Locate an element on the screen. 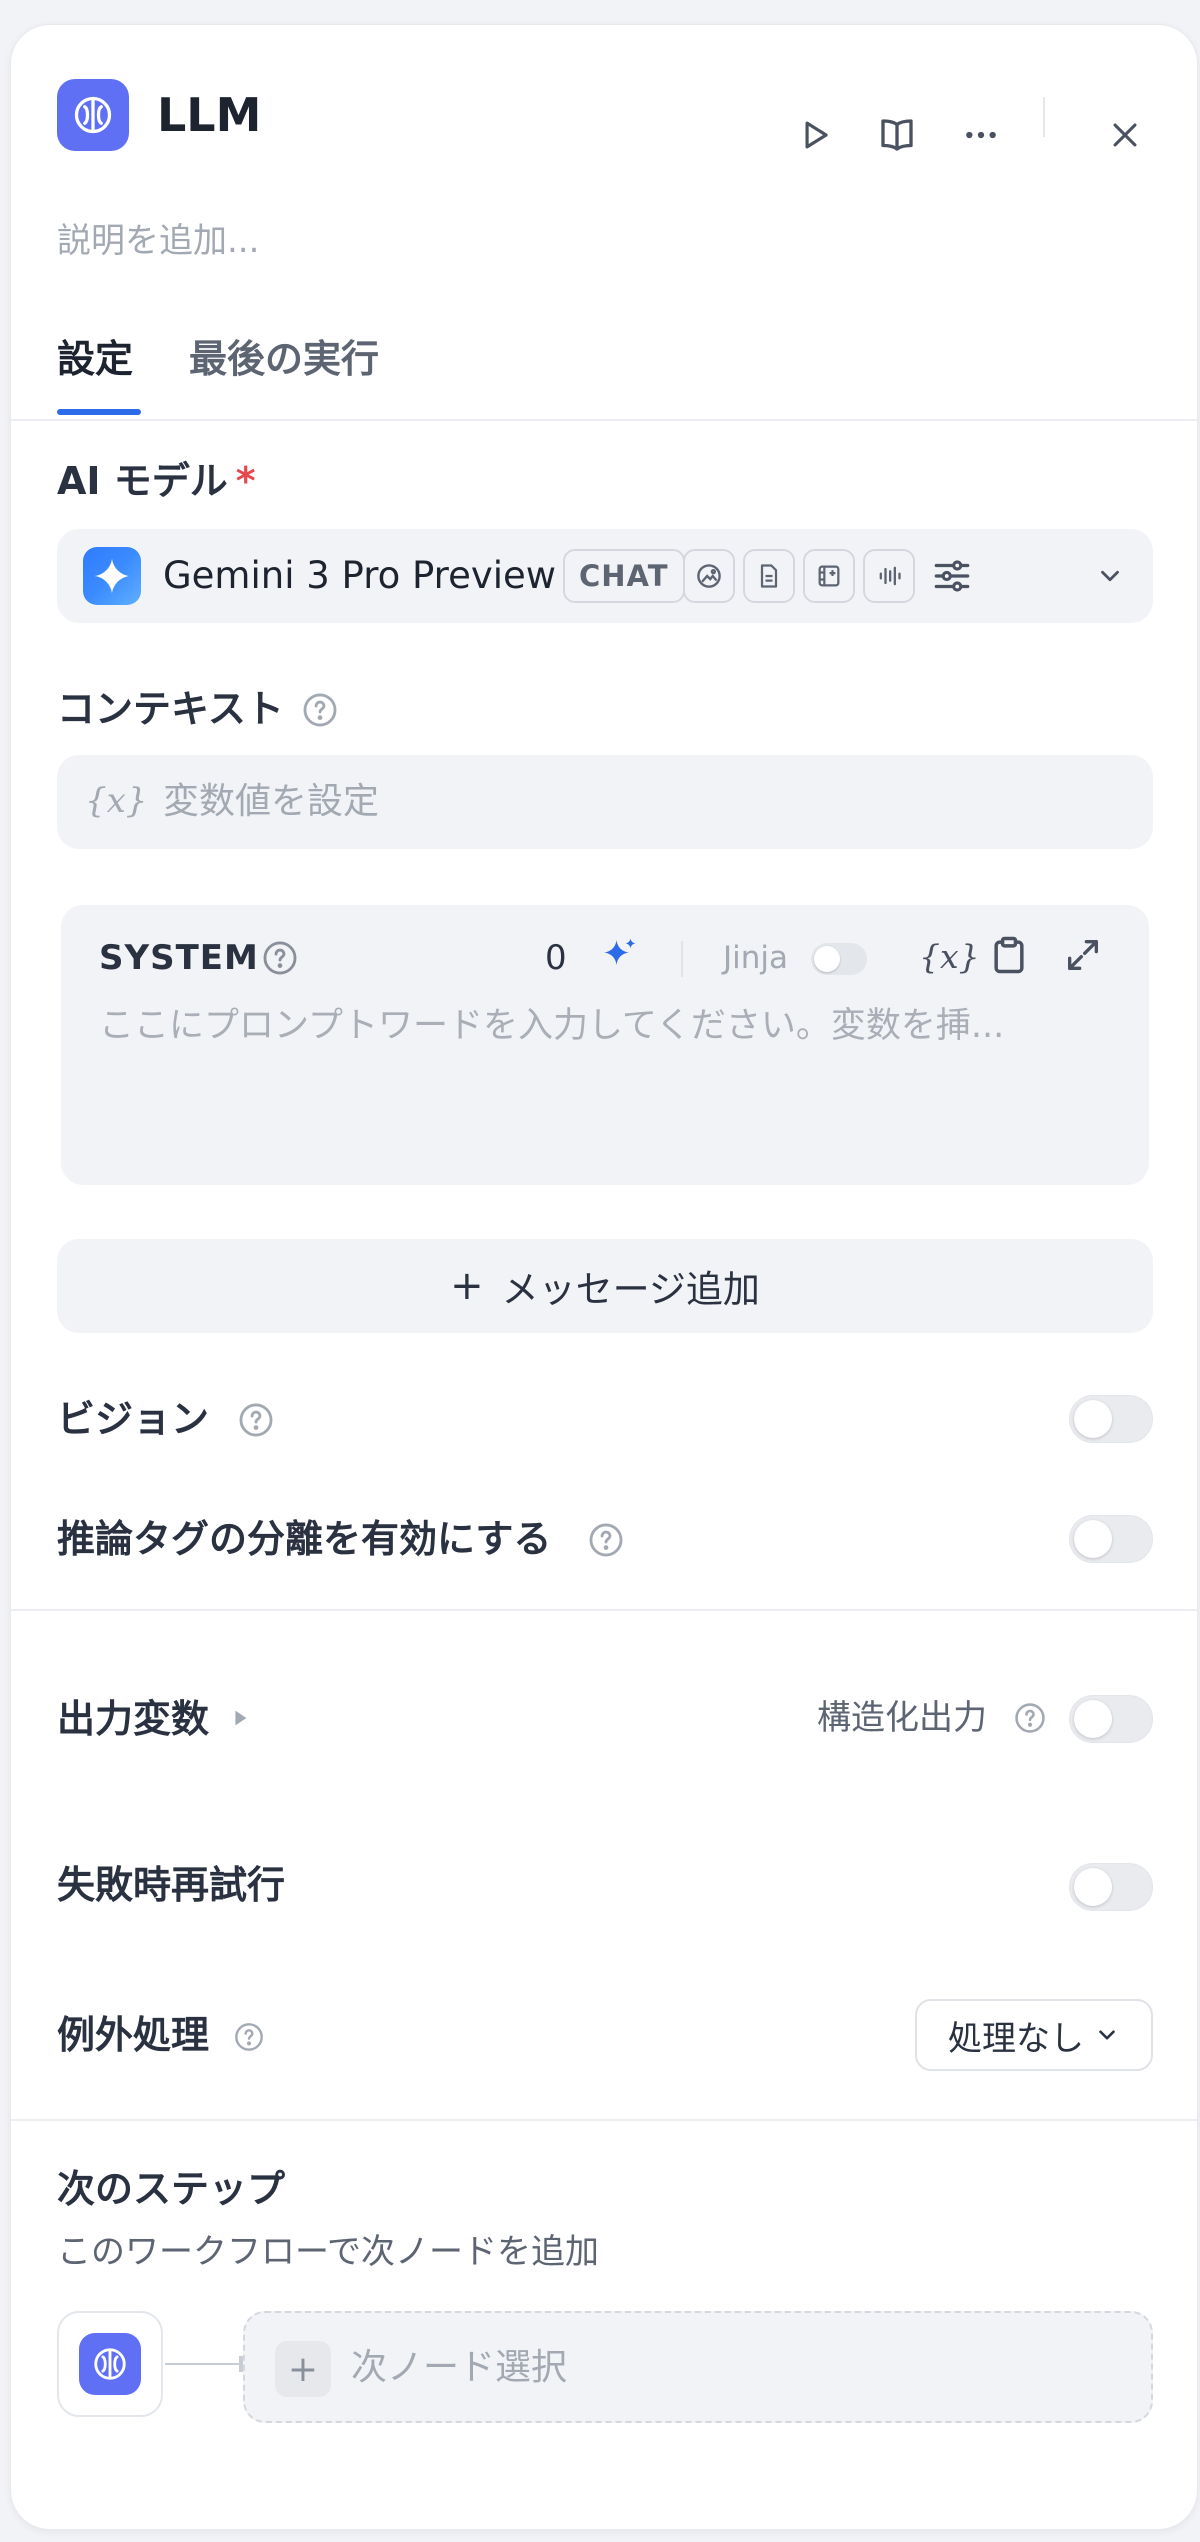  document-icon is located at coordinates (769, 576).